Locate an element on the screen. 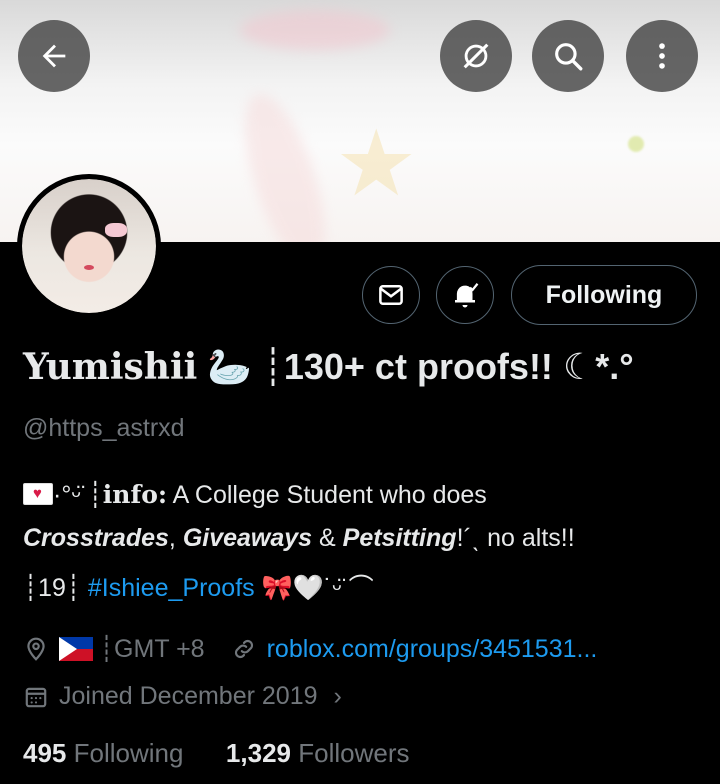  swan-emoji: 🦢 is located at coordinates (230, 366).